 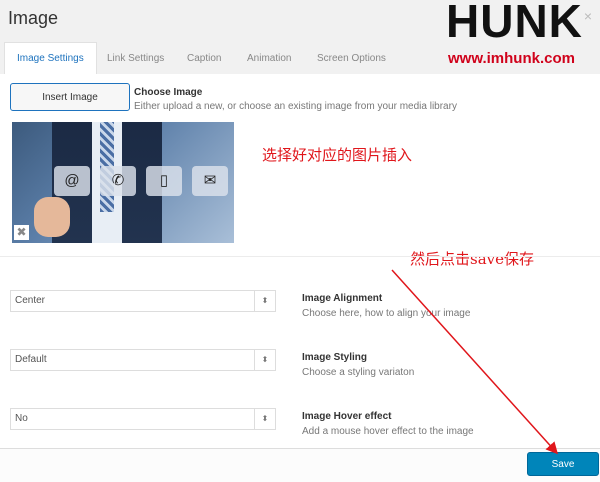 What do you see at coordinates (300, 465) in the screenshot?
I see `modal-footer: Save` at bounding box center [300, 465].